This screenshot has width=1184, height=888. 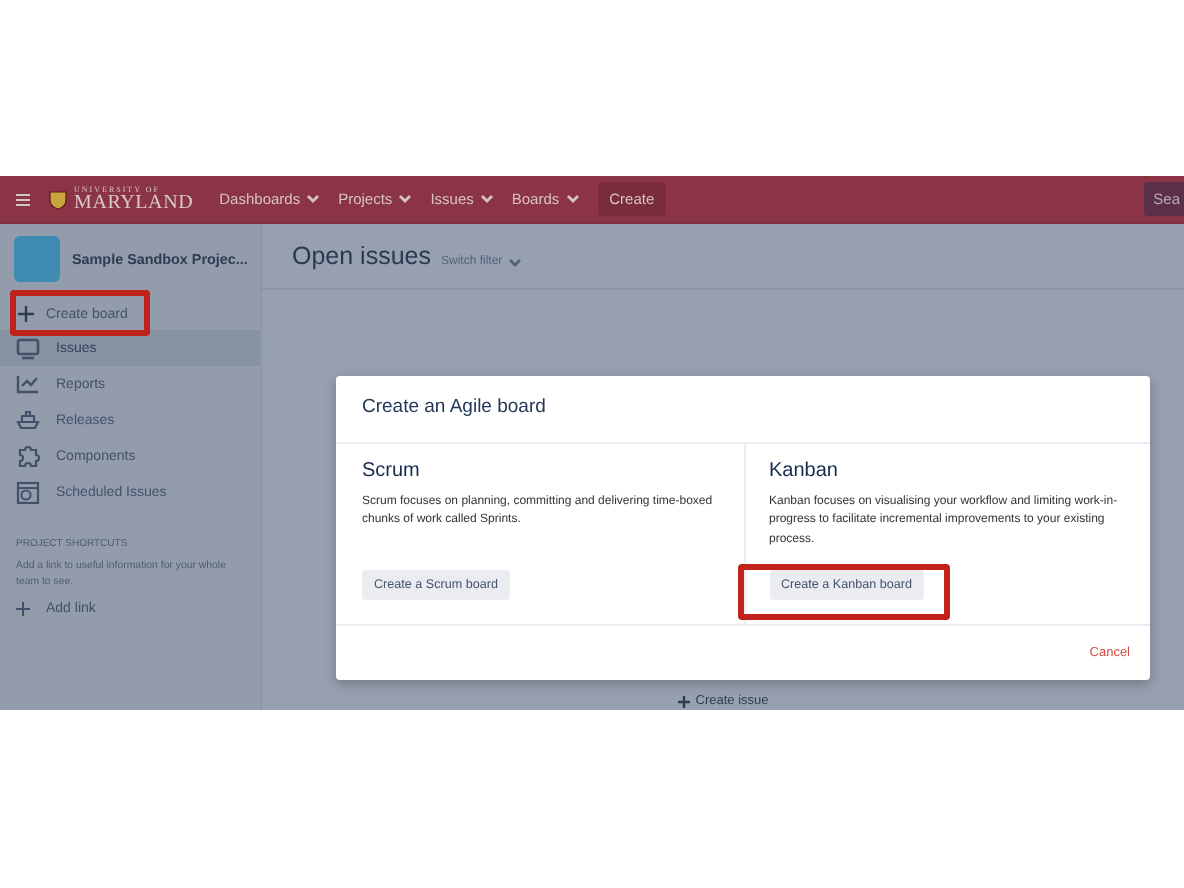 What do you see at coordinates (28, 492) in the screenshot?
I see `calendar-clock-icon` at bounding box center [28, 492].